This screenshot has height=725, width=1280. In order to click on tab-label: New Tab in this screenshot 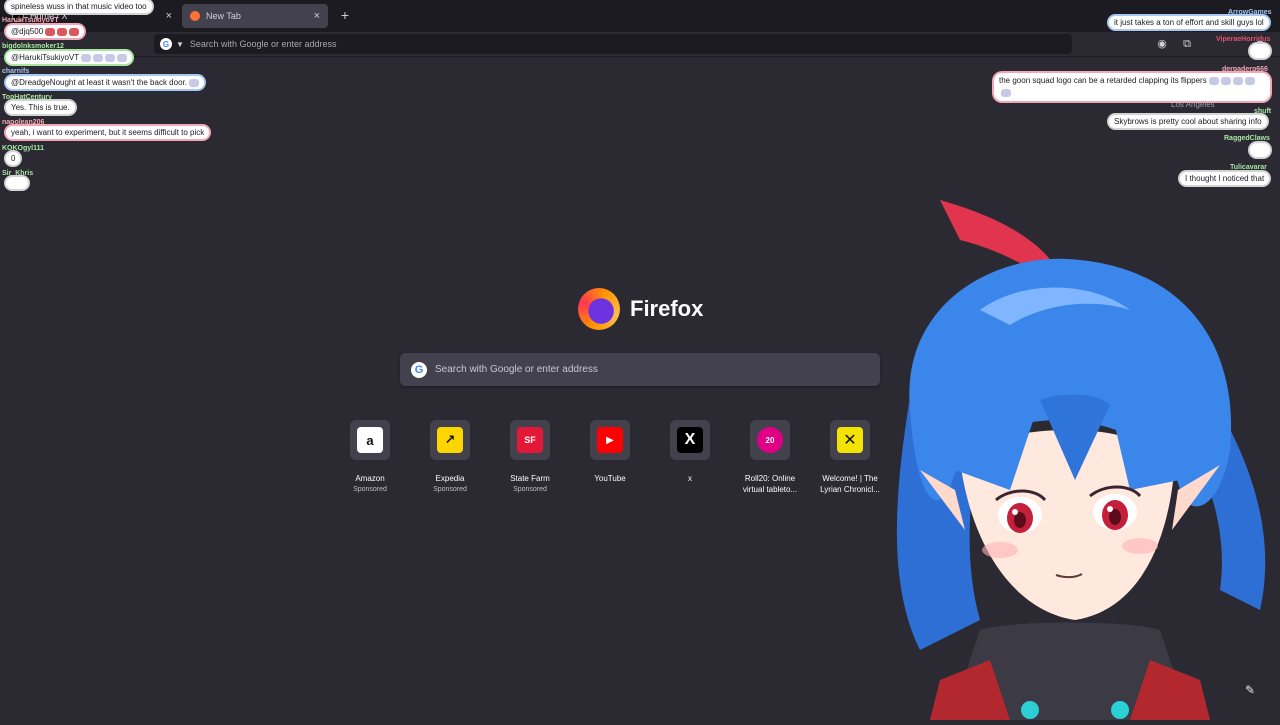, I will do `click(223, 16)`.